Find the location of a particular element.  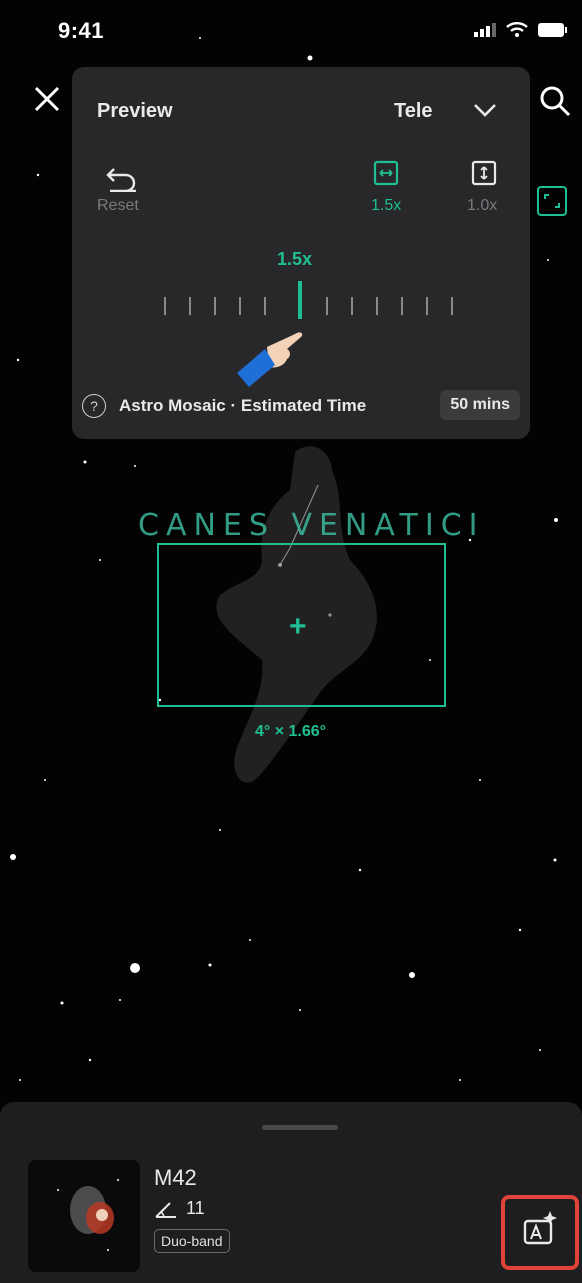

target-name: M42 is located at coordinates (175, 1177).